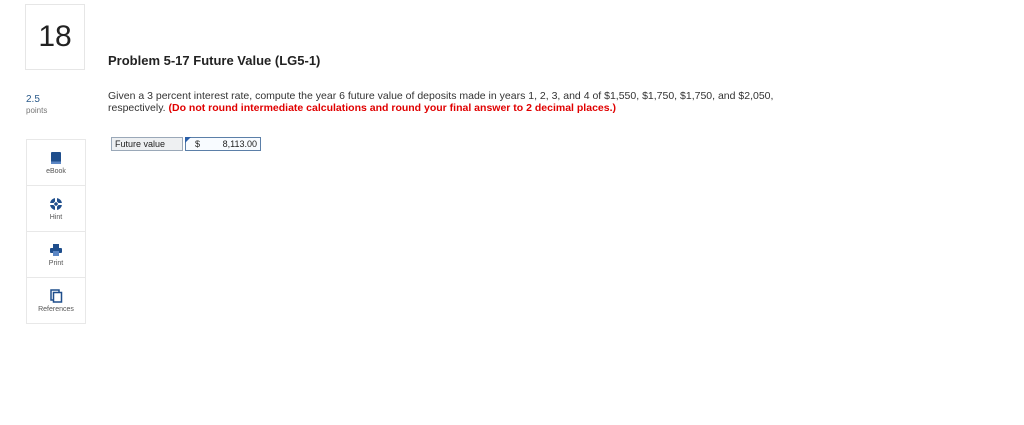  I want to click on print-button: Print, so click(56, 255).